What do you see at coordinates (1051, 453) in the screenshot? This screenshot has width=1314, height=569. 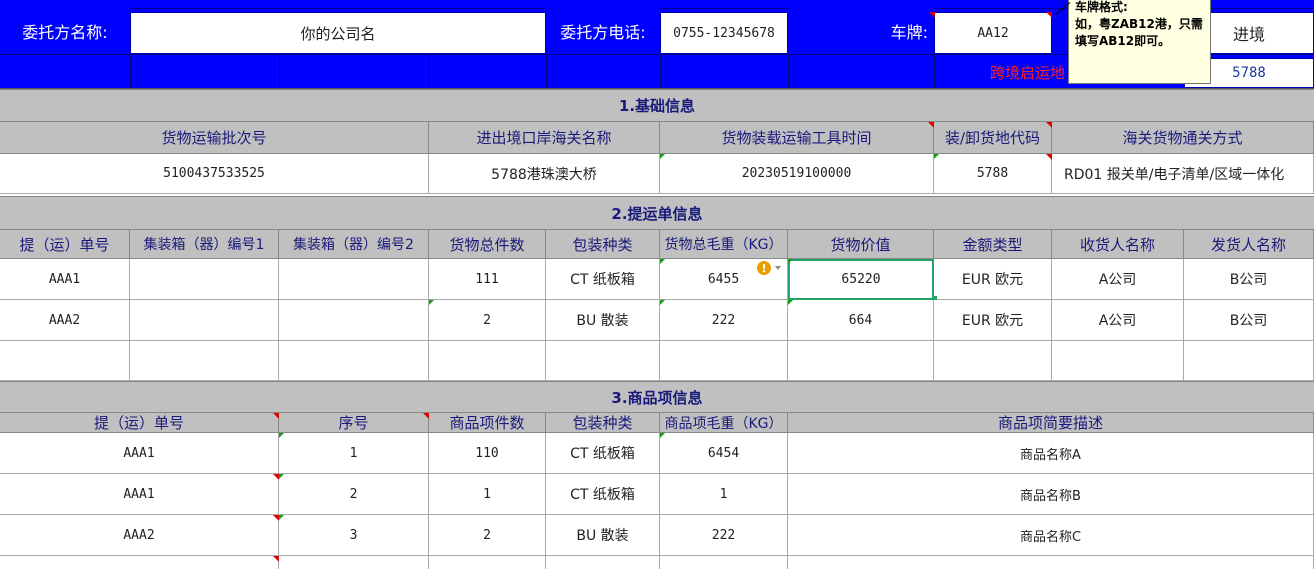 I see `item-description-cell: 商品名称A` at bounding box center [1051, 453].